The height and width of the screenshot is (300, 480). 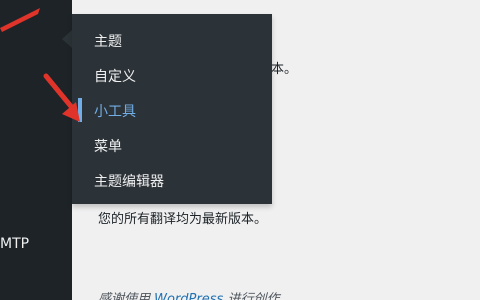 I want to click on annotation-arrow-icon, so click(x=61, y=97).